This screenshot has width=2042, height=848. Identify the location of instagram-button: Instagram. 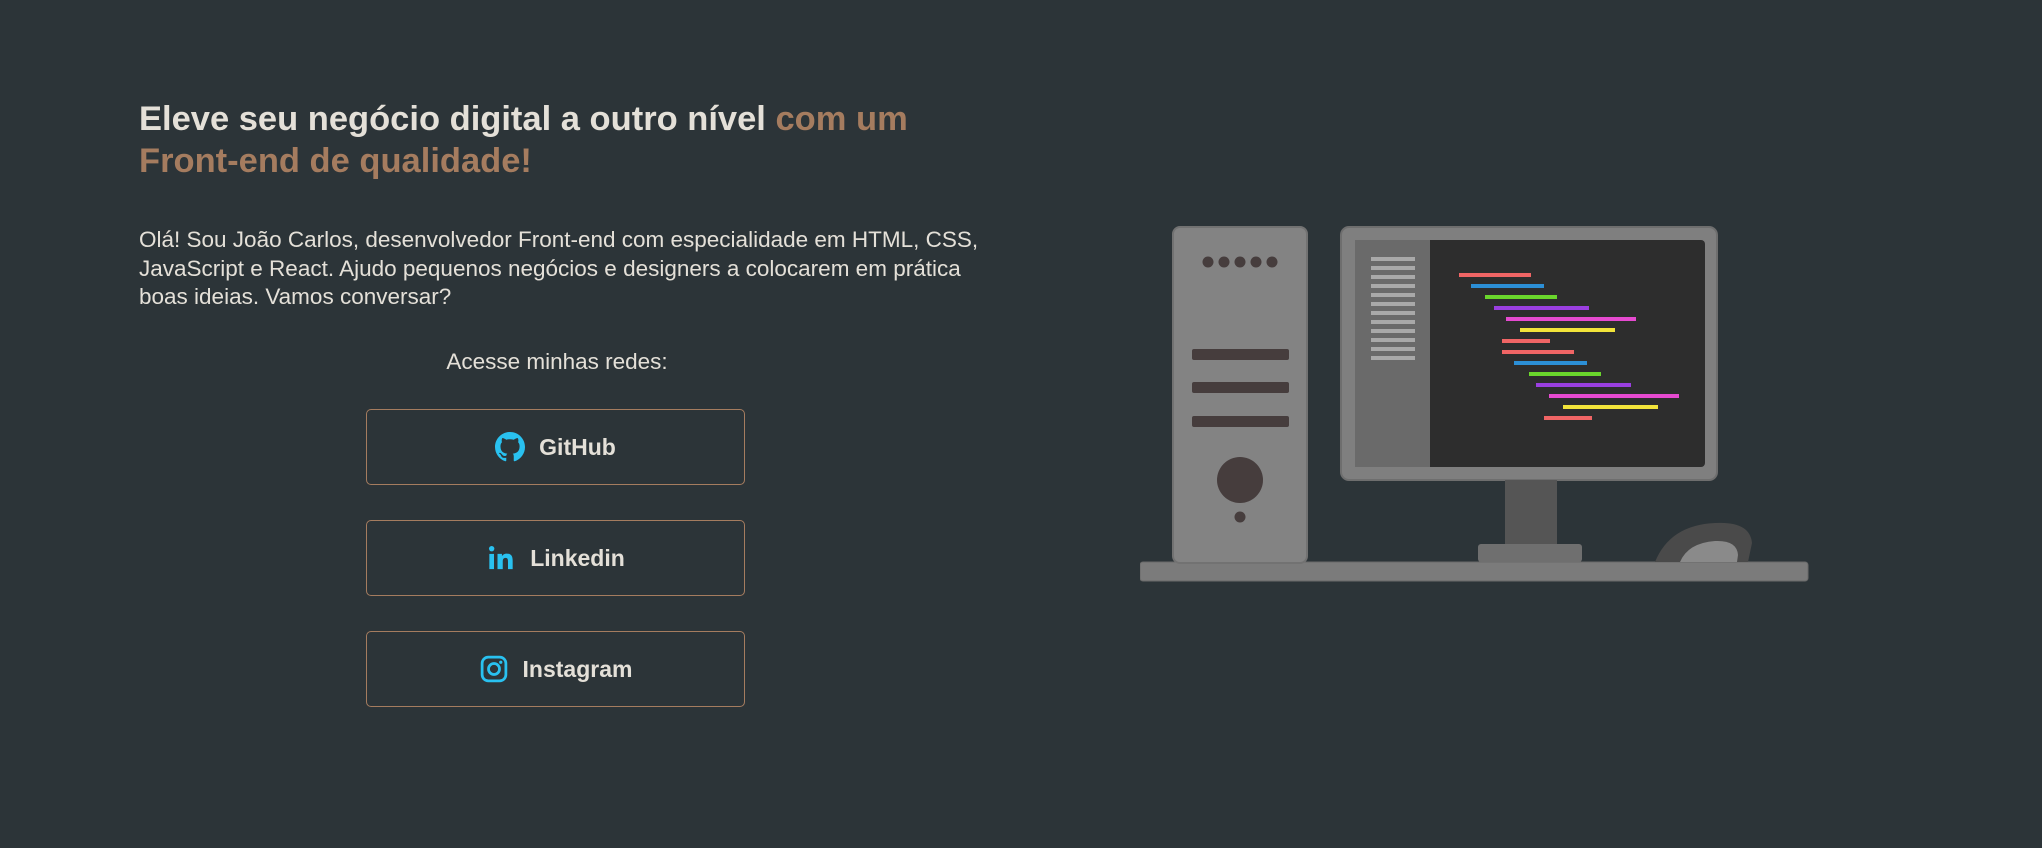
(555, 669).